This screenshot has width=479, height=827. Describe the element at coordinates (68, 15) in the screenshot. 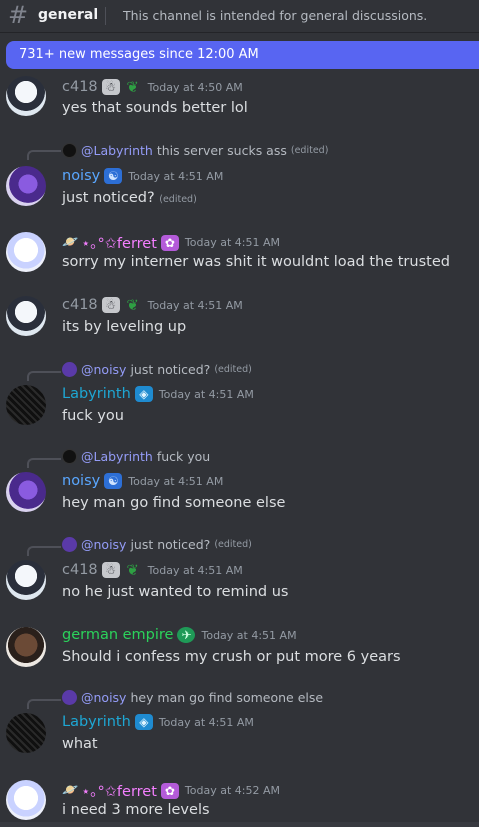

I see `channel-name: general` at that location.